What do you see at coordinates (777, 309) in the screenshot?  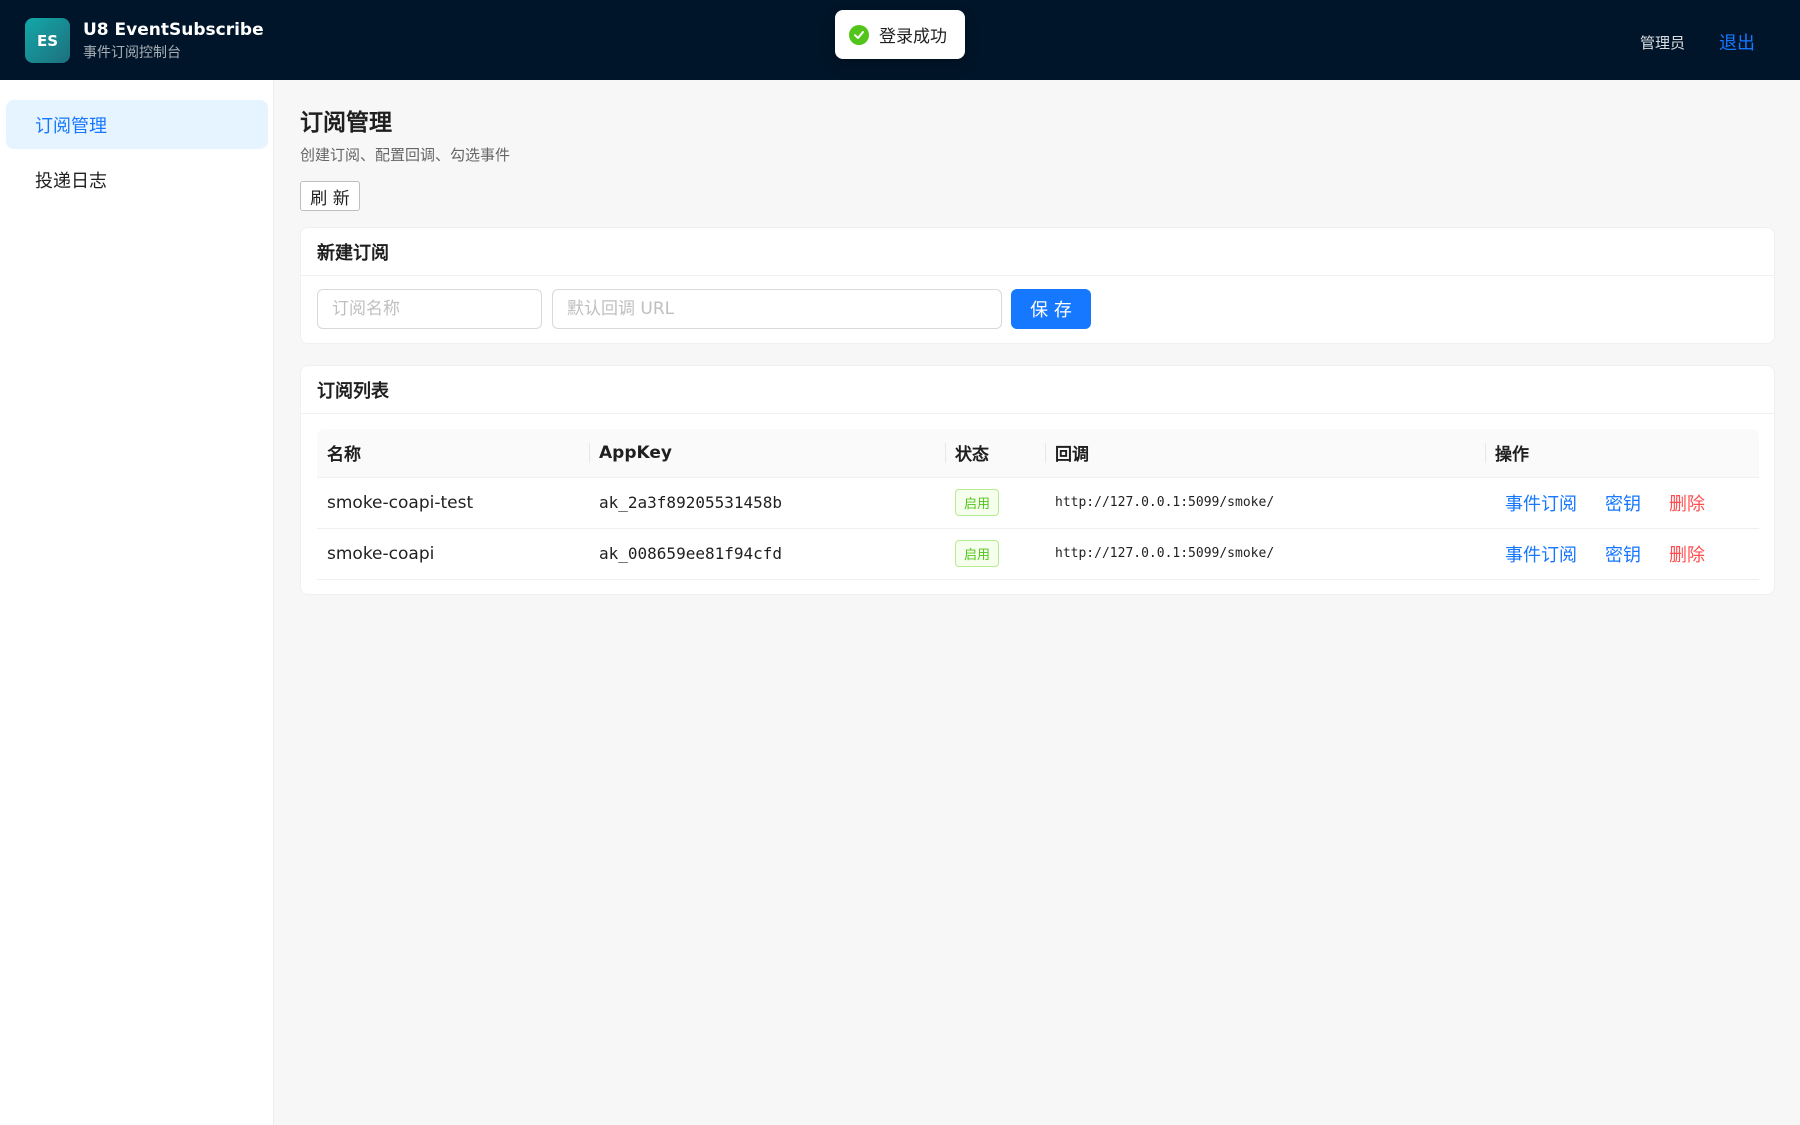 I see `callback-url-input` at bounding box center [777, 309].